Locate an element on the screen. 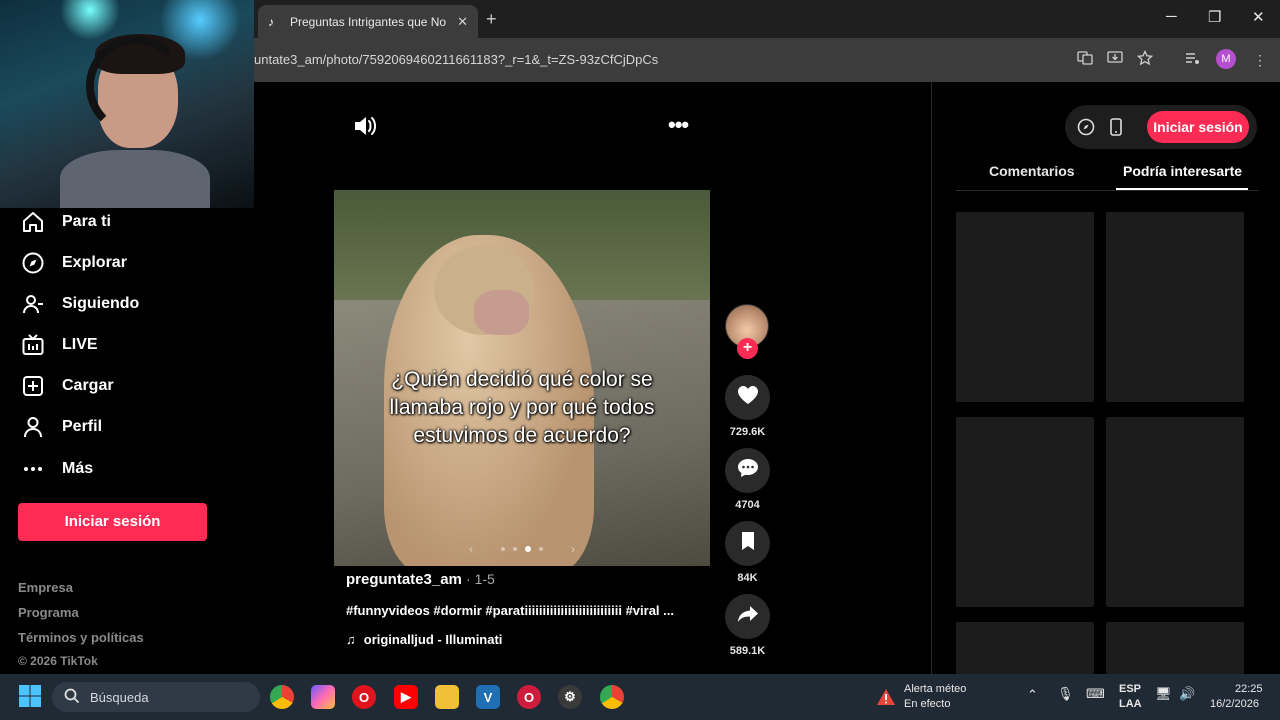 The image size is (1280, 720). footer-copyright: © 2026 TikTok is located at coordinates (58, 661).